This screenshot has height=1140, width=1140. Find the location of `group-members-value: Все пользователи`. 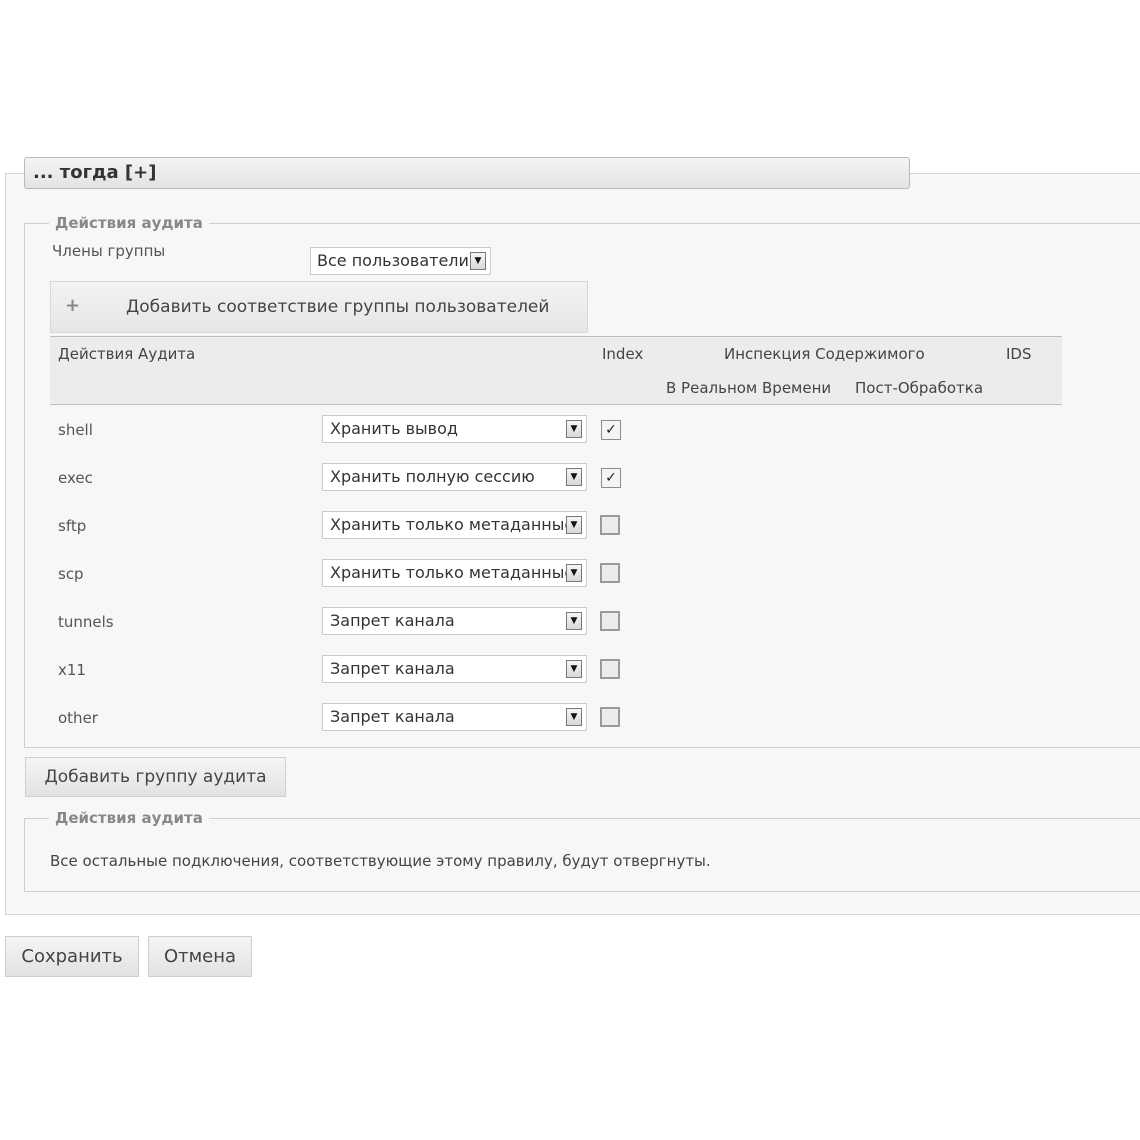

group-members-value: Все пользователи is located at coordinates (393, 260).